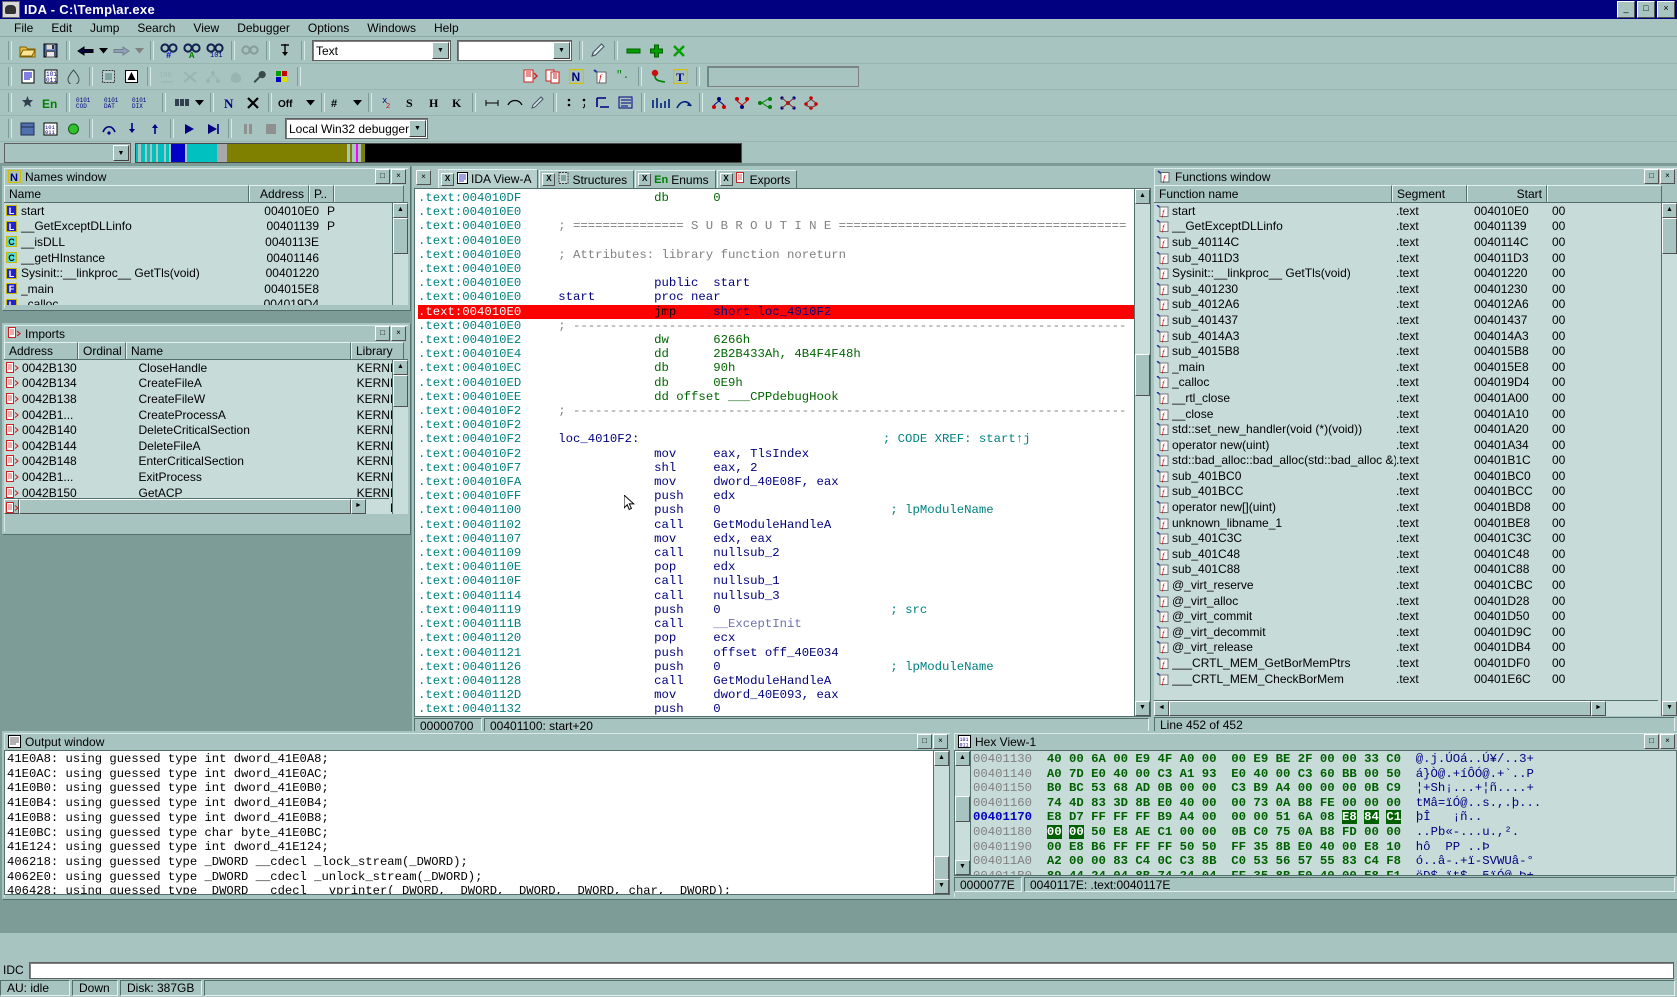  I want to click on names-row: L __GetExceptDLLinfo 00401139 P, so click(206, 227).